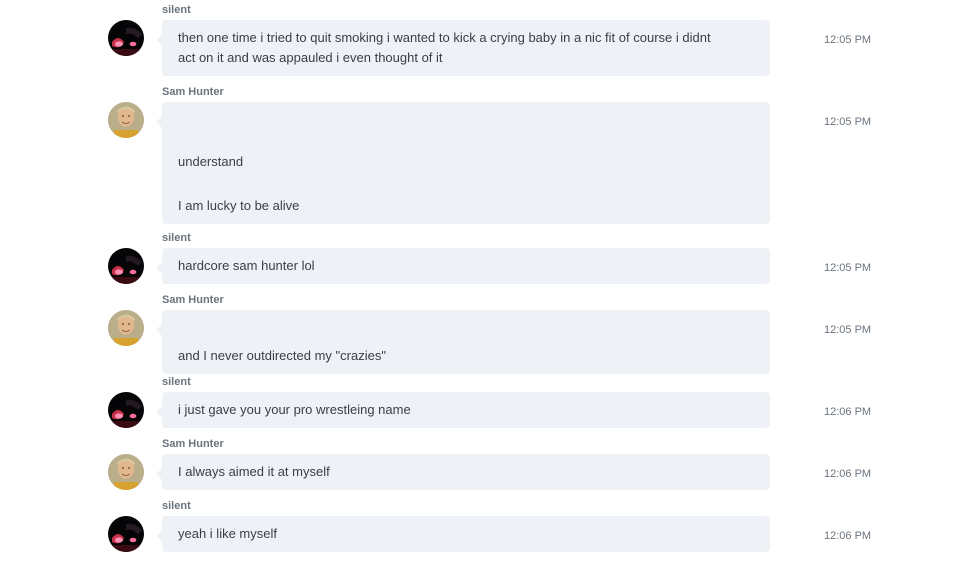  Describe the element at coordinates (463, 342) in the screenshot. I see `message-bubble: and I never outdirected my "crazies"` at that location.